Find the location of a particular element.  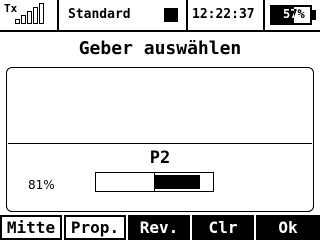

softkey-ok: Ok is located at coordinates (288, 227).